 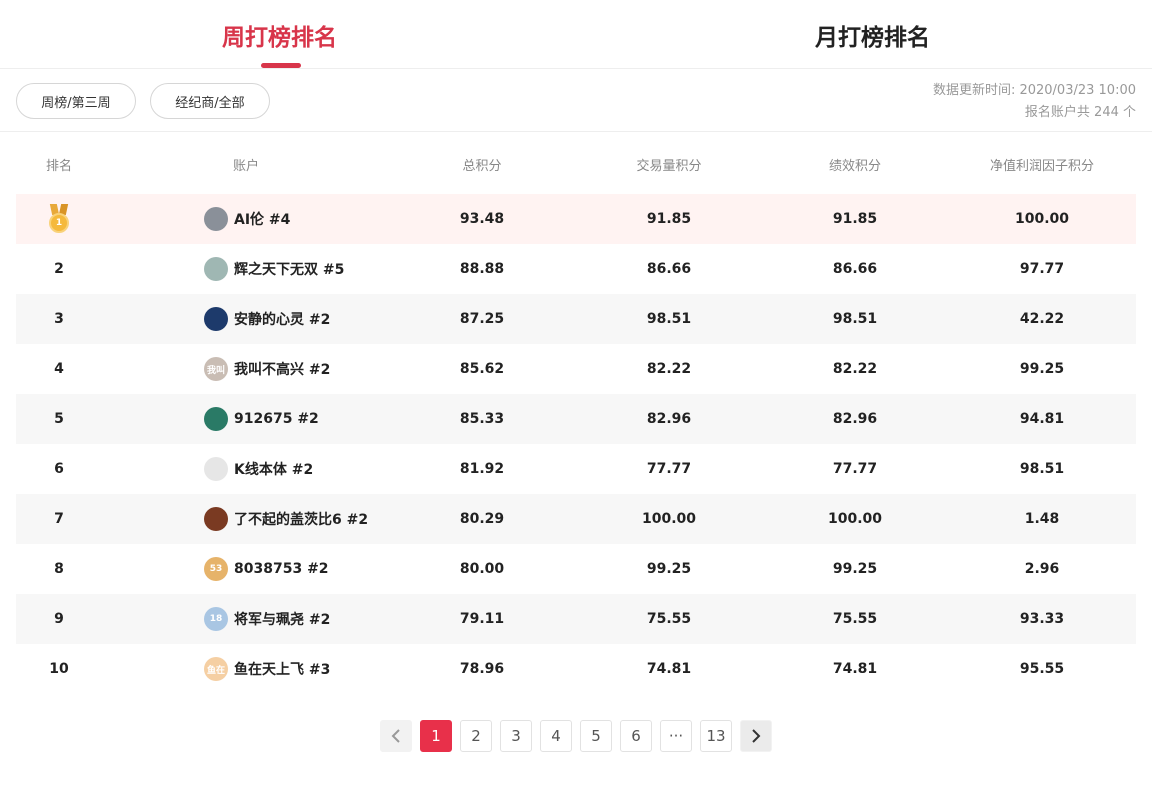 I want to click on rank-cell: 1, so click(x=59, y=219).